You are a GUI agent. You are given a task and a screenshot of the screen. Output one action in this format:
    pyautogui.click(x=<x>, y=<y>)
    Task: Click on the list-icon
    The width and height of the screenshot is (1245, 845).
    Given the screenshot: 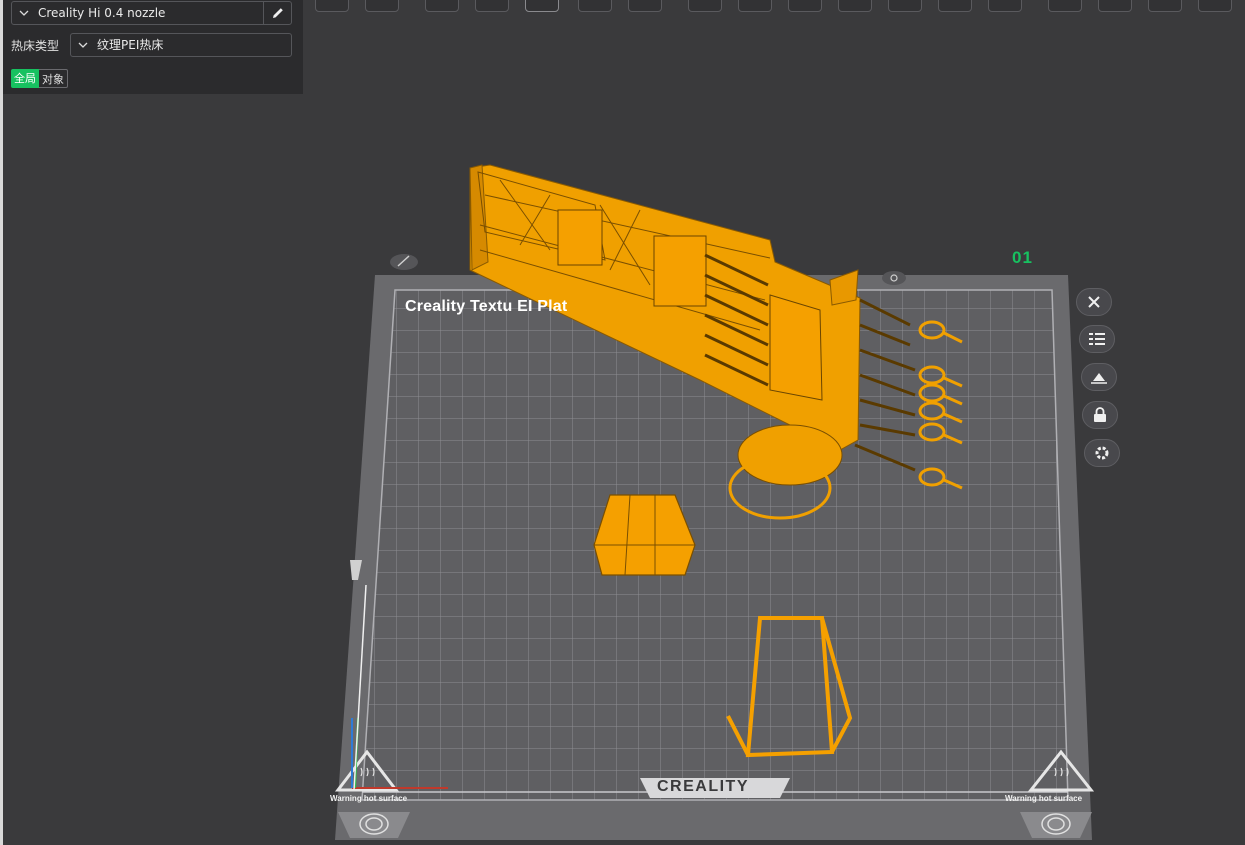 What is the action you would take?
    pyautogui.click(x=1097, y=339)
    